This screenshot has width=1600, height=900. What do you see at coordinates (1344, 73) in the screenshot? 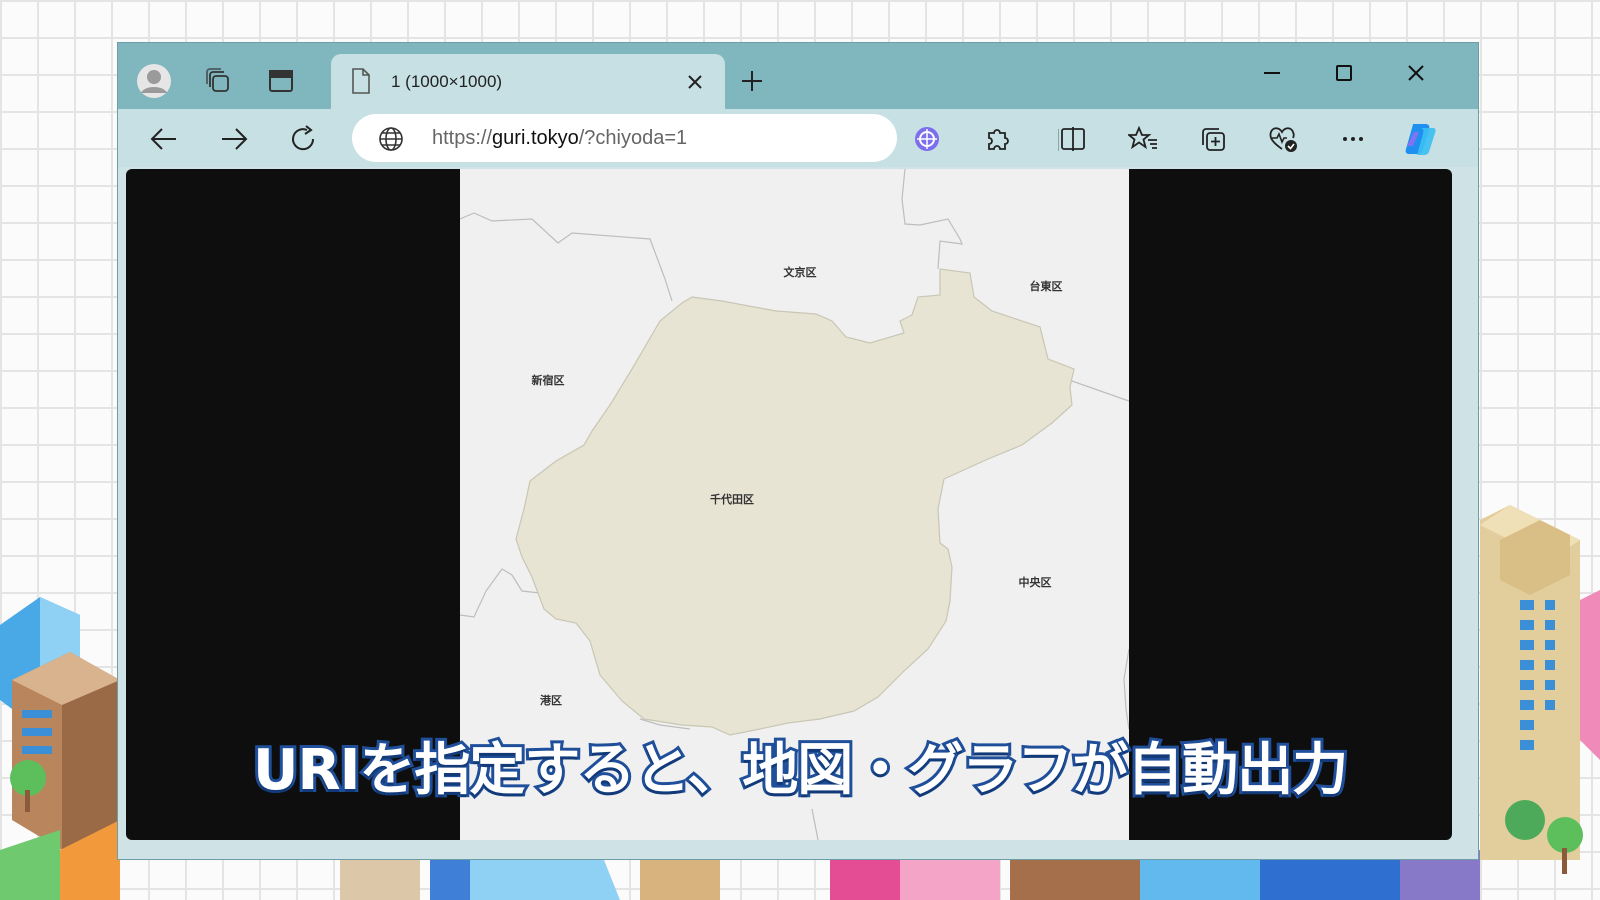
I see `maximize-icon` at bounding box center [1344, 73].